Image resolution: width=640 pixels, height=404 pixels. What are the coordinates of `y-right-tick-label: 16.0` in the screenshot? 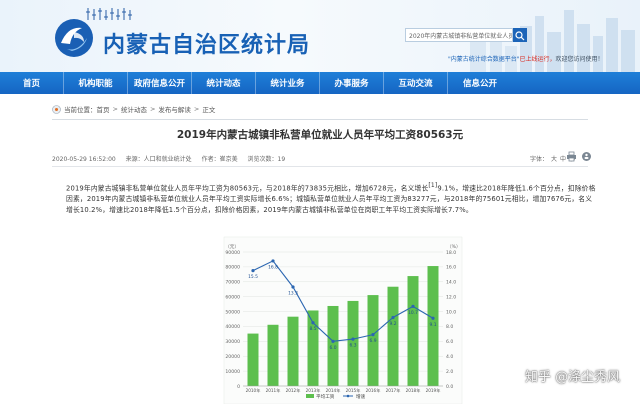 It's located at (451, 268).